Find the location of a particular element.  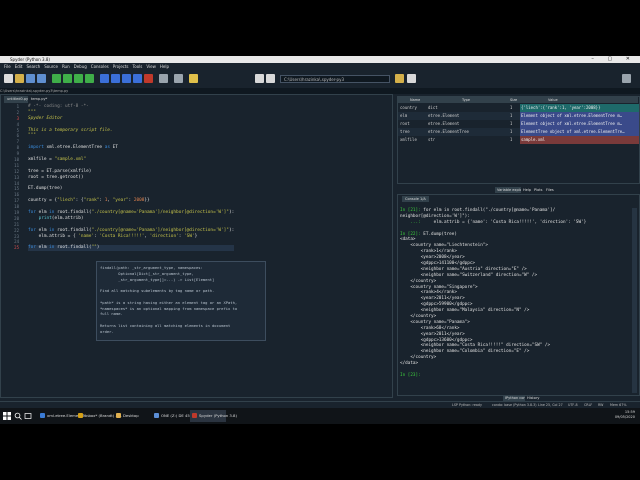

tab-temp: temp.py* is located at coordinates (39, 99).